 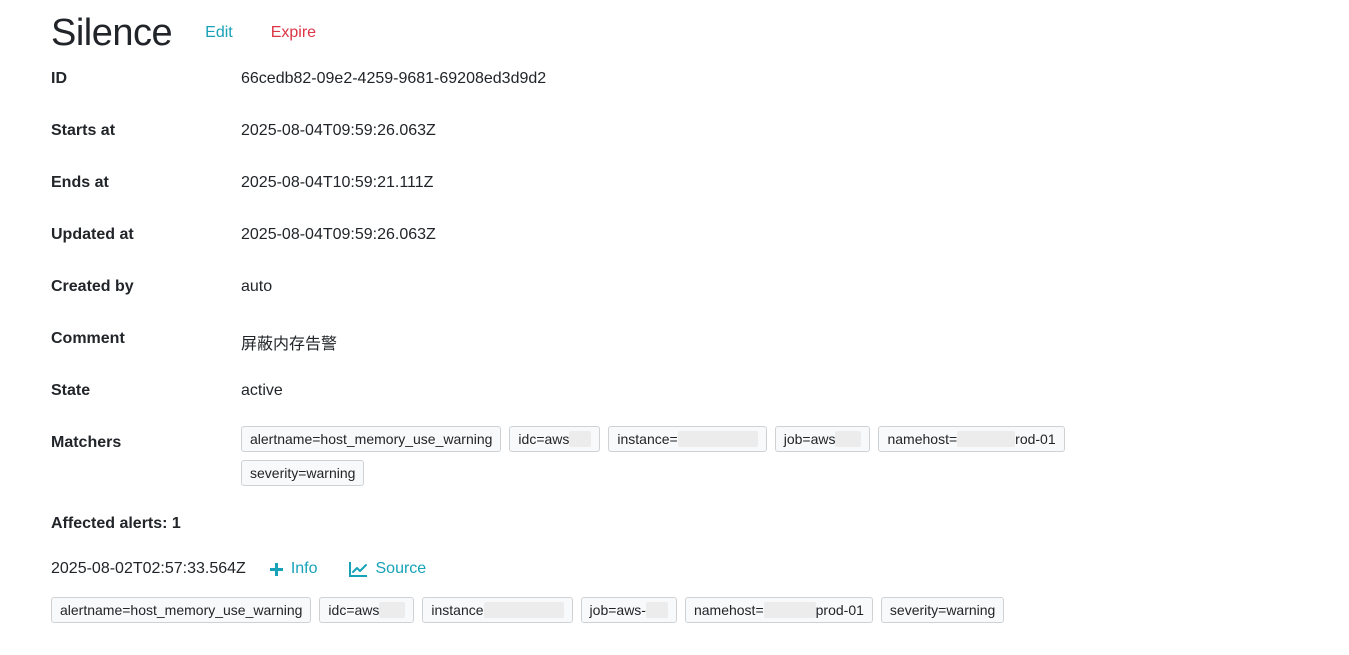 What do you see at coordinates (88, 338) in the screenshot?
I see `comment-label: Comment` at bounding box center [88, 338].